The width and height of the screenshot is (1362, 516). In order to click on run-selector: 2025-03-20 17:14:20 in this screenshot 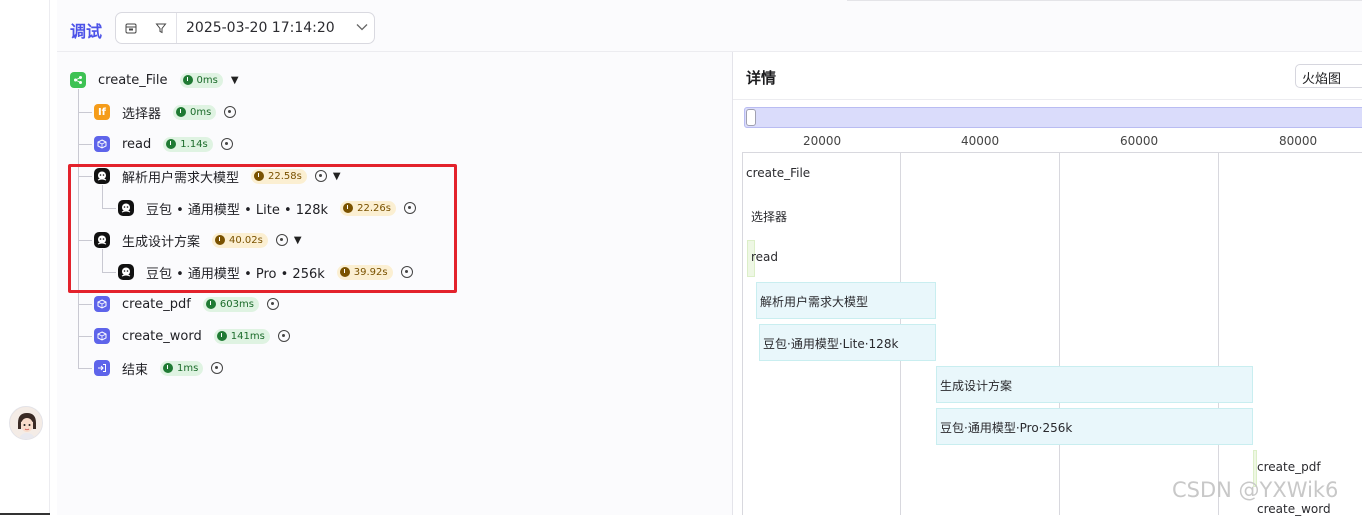, I will do `click(245, 28)`.